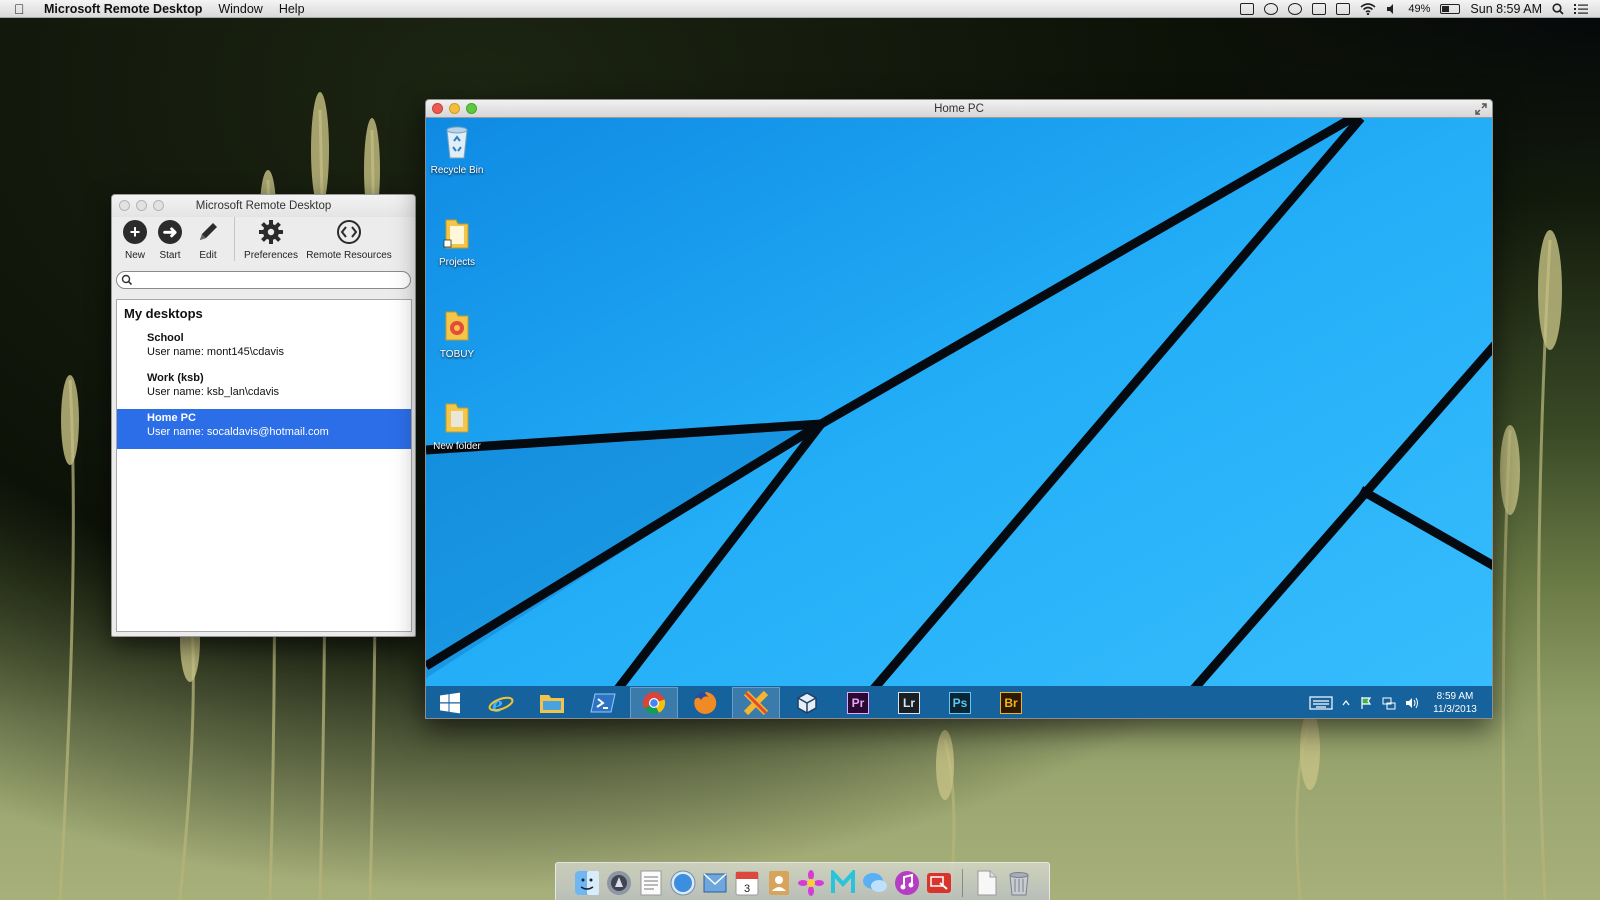 The image size is (1600, 900). Describe the element at coordinates (1450, 8) in the screenshot. I see `battery-icon` at that location.